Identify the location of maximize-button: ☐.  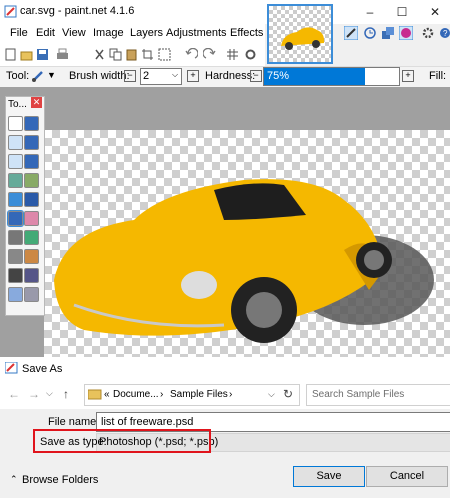
(402, 12).